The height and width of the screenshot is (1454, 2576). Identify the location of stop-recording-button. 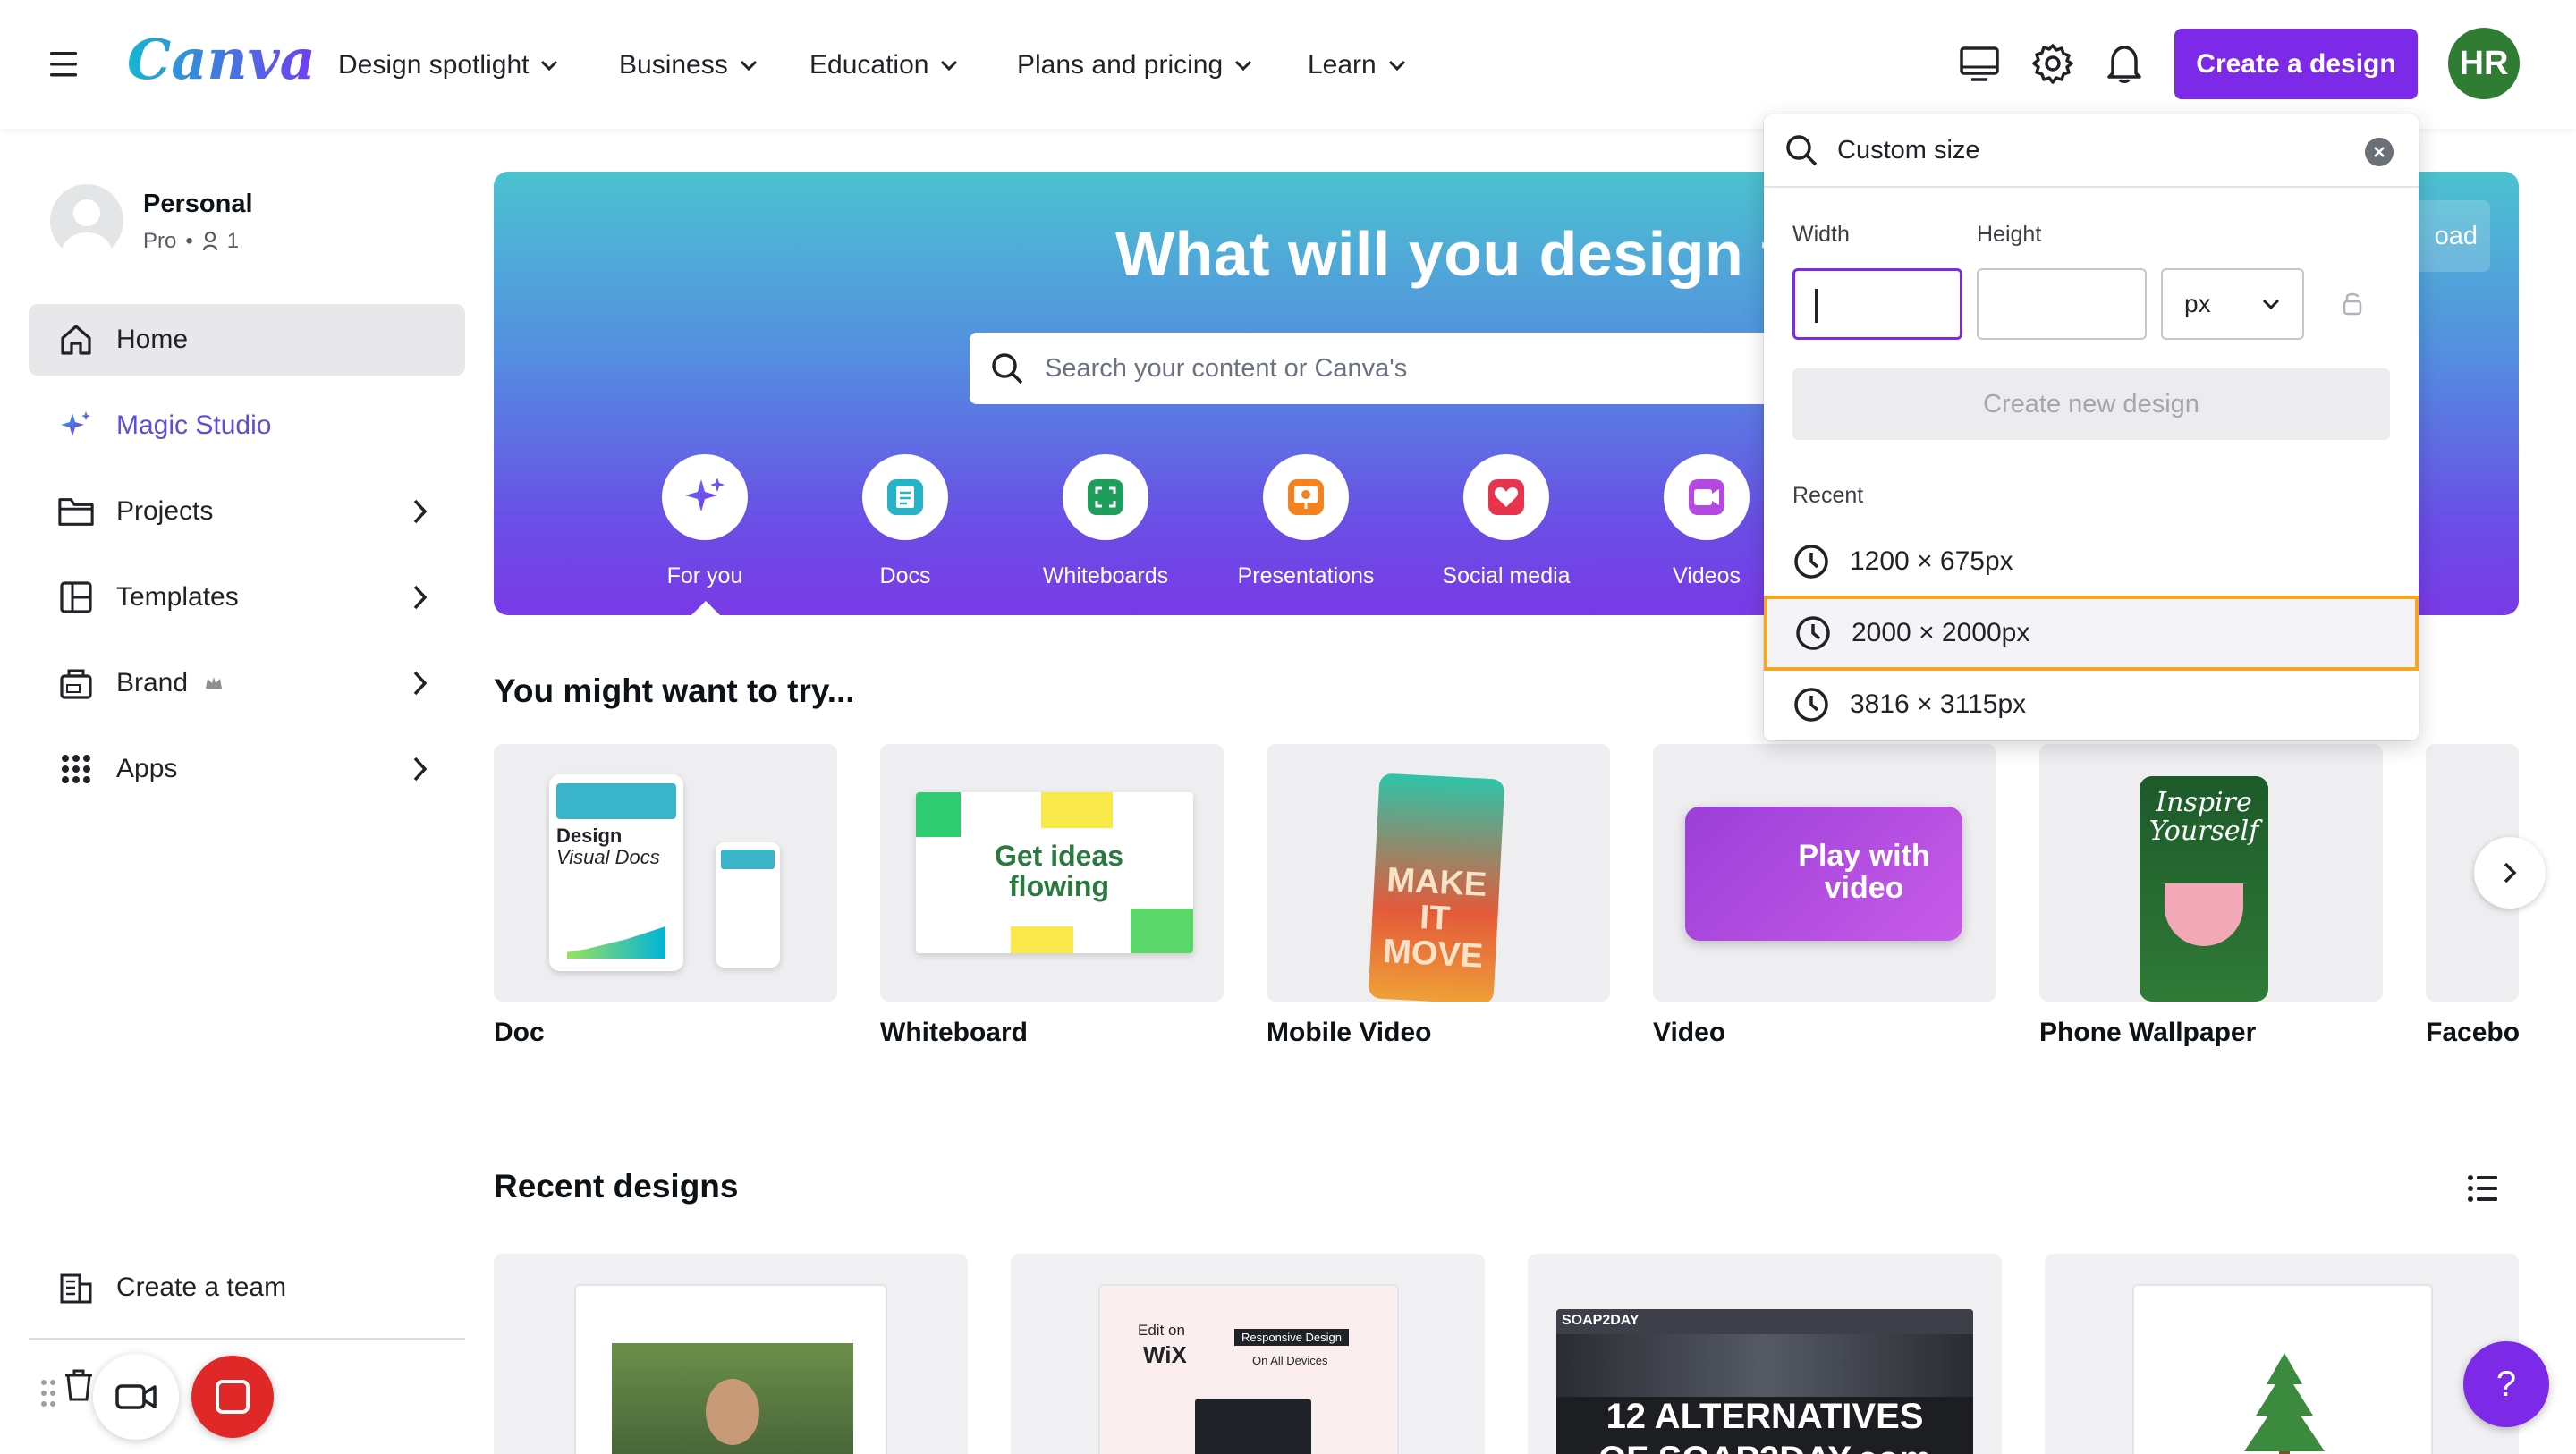
(232, 1397).